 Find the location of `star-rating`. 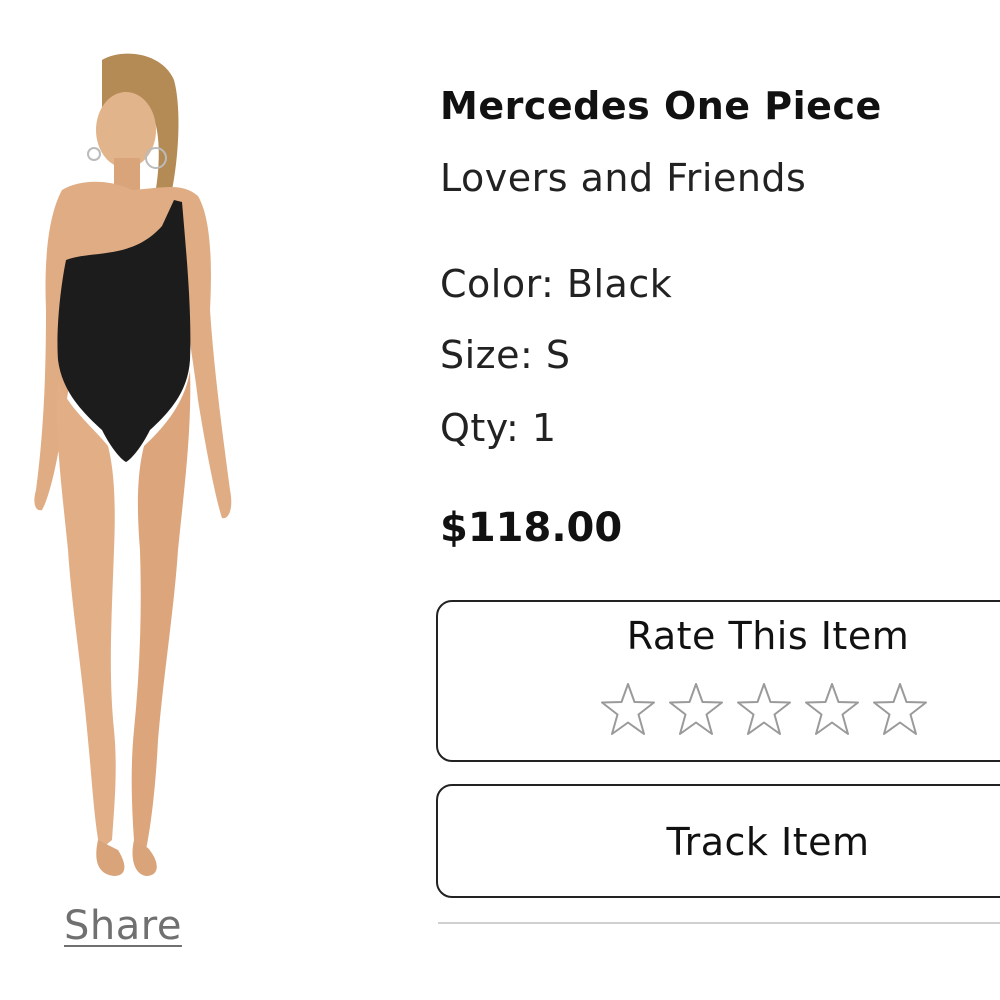

star-rating is located at coordinates (764, 710).